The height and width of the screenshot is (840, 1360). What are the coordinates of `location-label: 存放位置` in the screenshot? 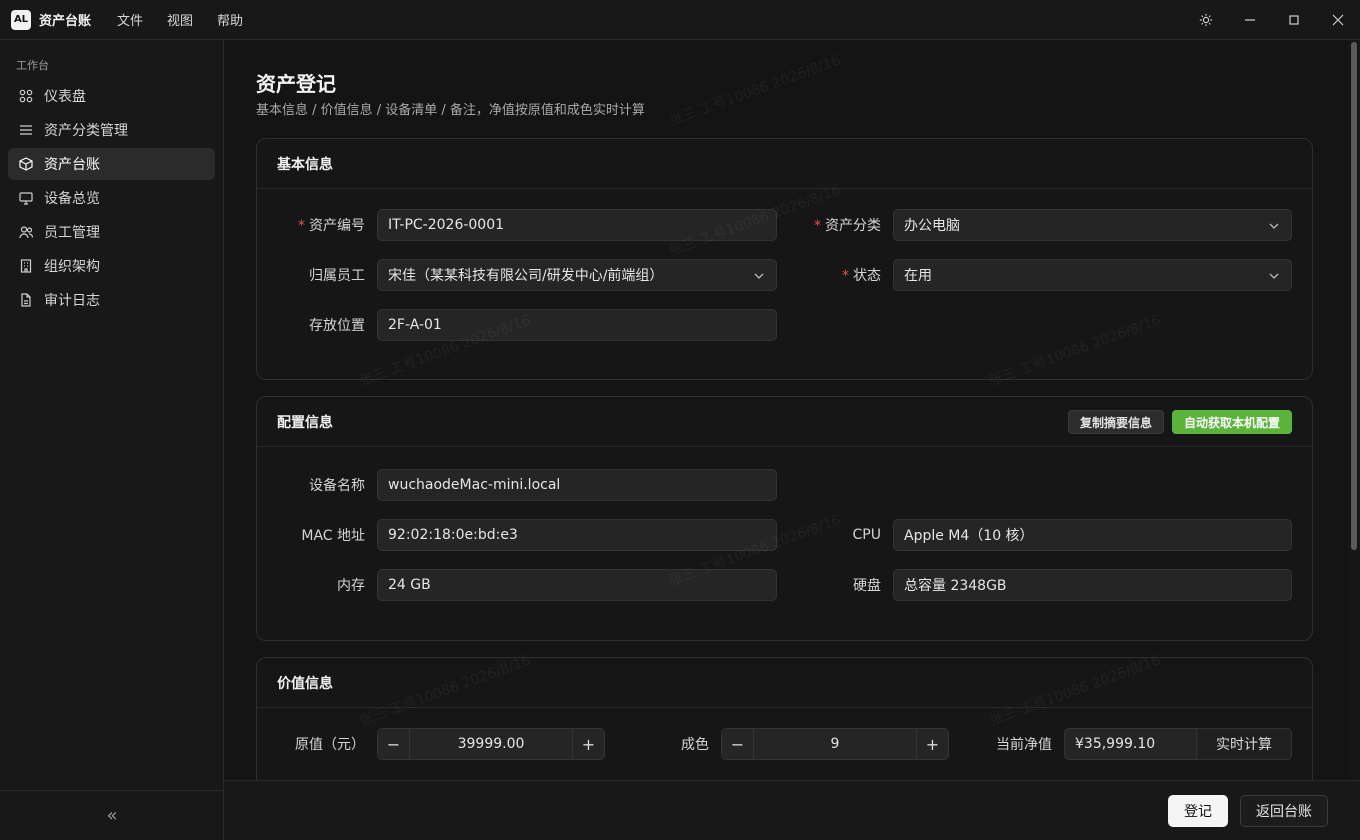 It's located at (337, 326).